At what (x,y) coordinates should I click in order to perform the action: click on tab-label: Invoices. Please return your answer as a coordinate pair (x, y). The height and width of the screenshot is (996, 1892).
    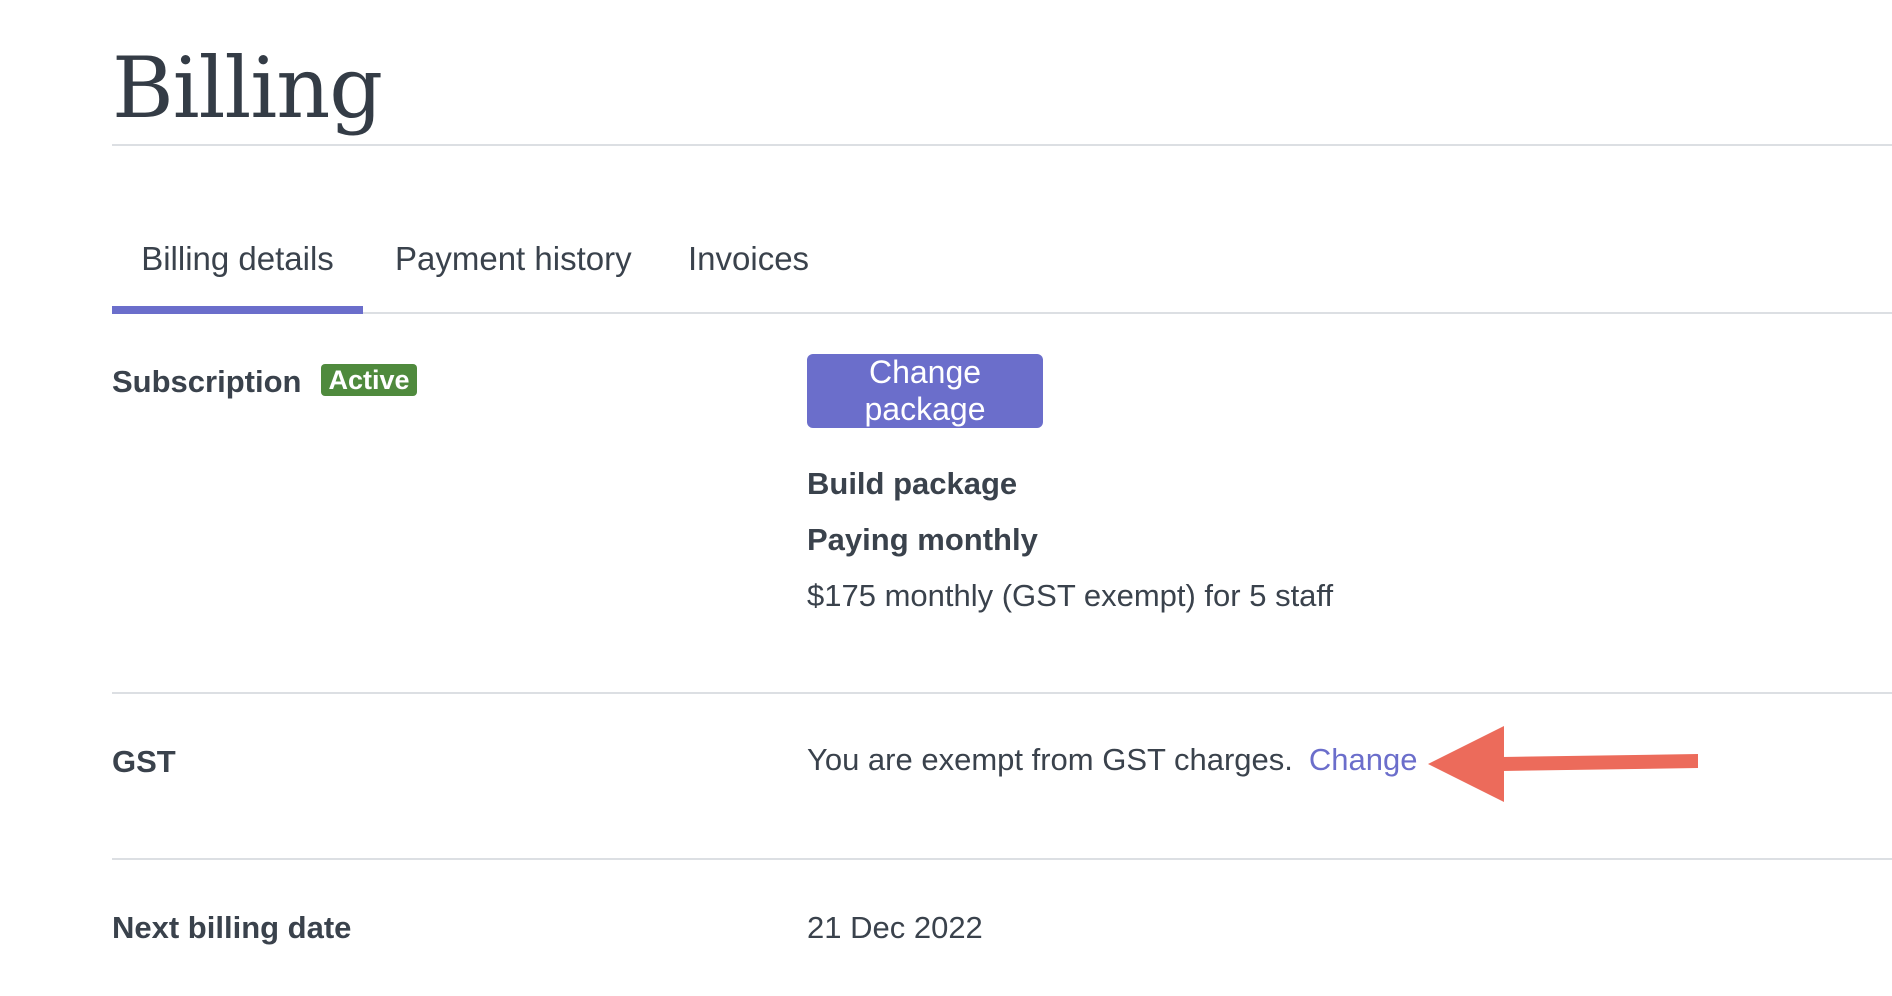
    Looking at the image, I should click on (749, 258).